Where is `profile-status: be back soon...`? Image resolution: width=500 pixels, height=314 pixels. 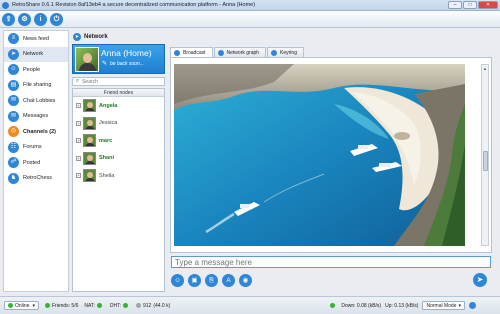
profile-status: be back soon... is located at coordinates (127, 64).